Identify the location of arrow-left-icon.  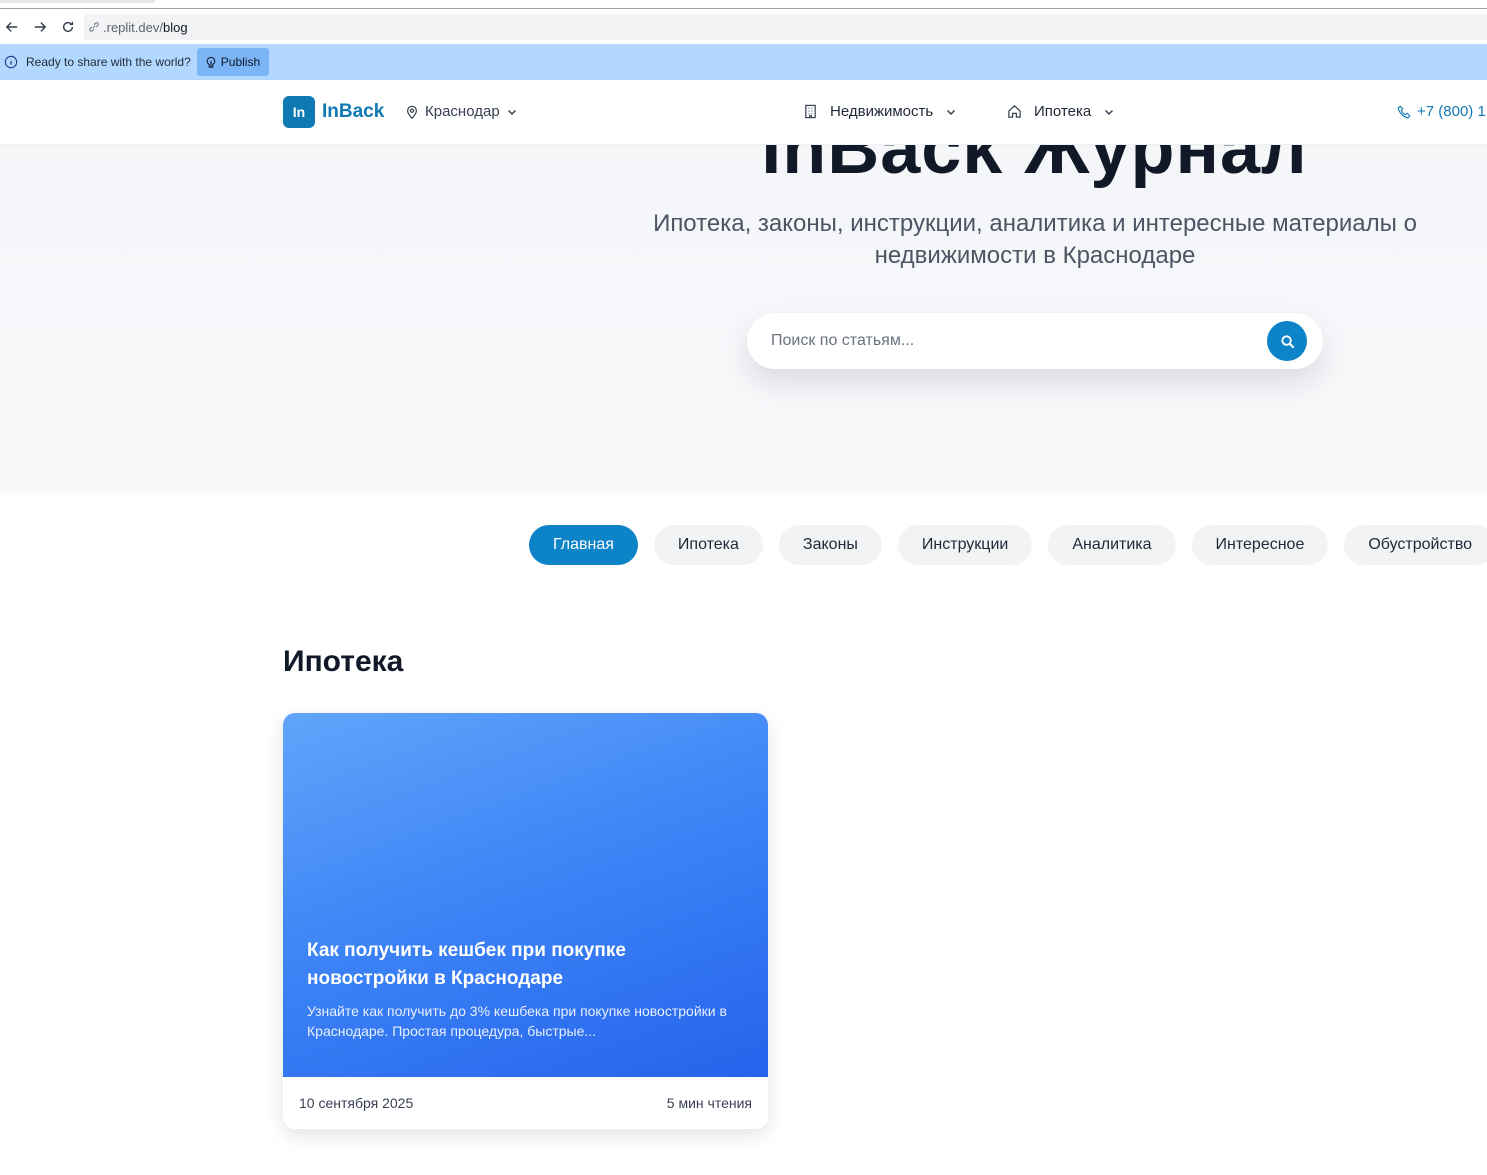
(11, 27).